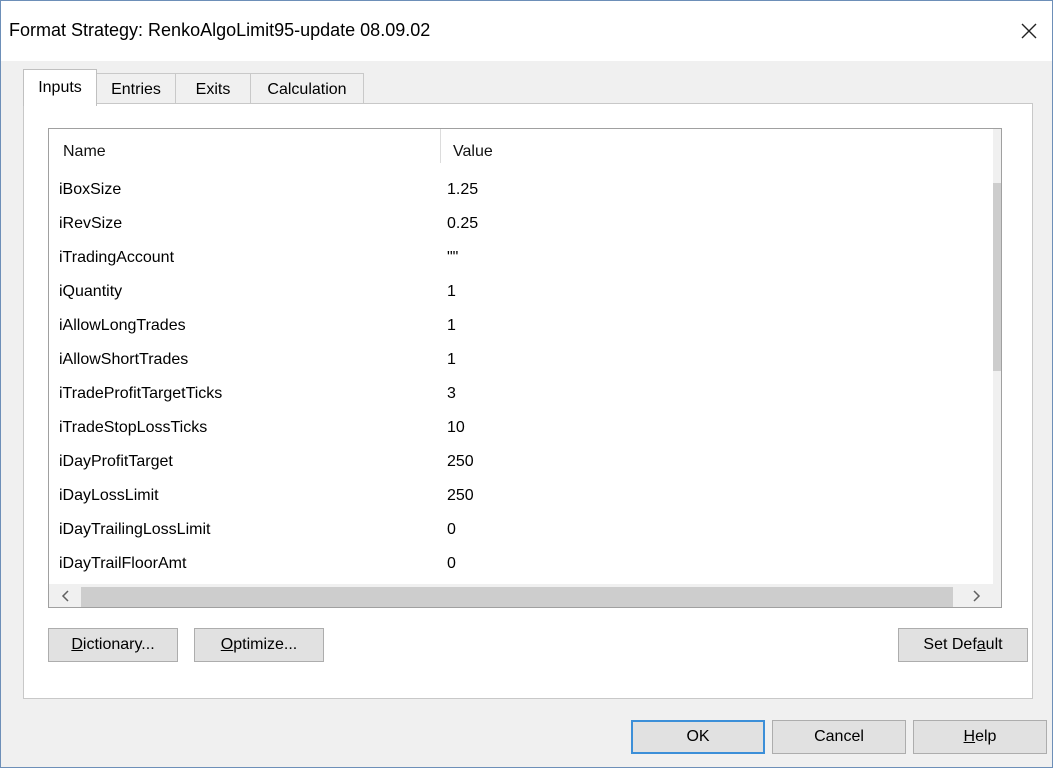 The height and width of the screenshot is (768, 1053). Describe the element at coordinates (124, 359) in the screenshot. I see `input-name: iAllowShortTrades` at that location.